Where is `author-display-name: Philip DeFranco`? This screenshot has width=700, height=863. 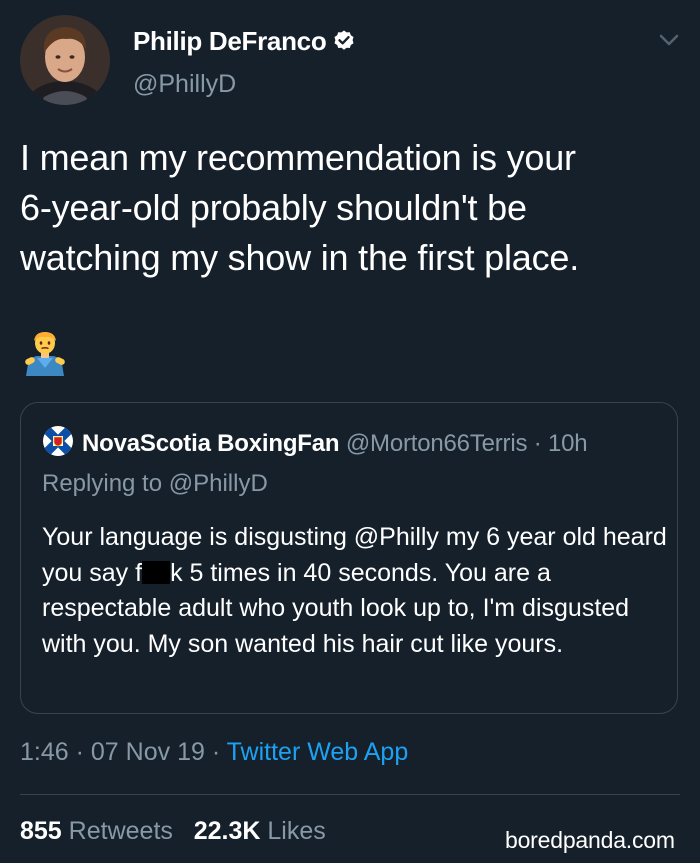
author-display-name: Philip DeFranco is located at coordinates (244, 43).